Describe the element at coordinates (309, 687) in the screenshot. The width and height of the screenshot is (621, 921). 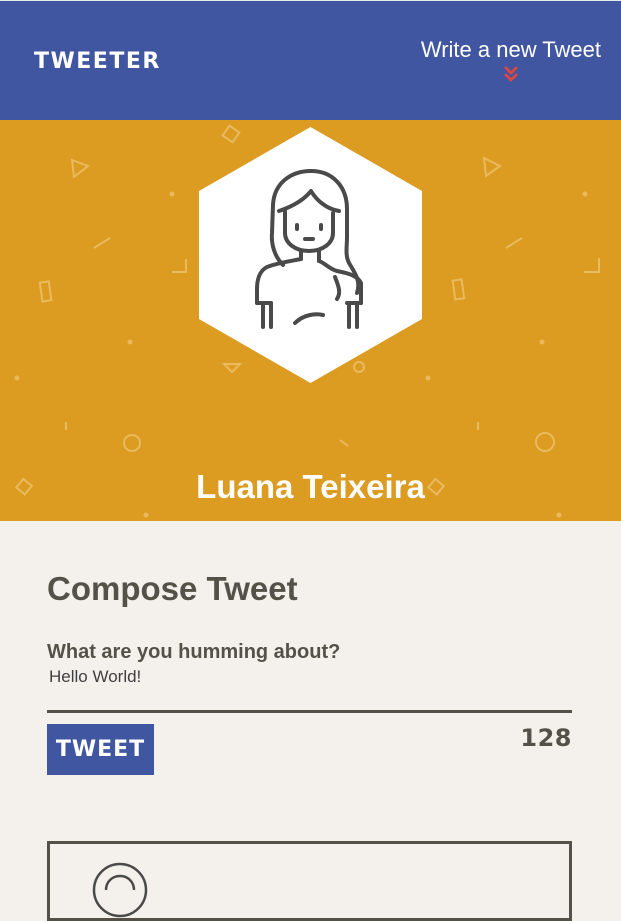
I see `compose-text-input` at that location.